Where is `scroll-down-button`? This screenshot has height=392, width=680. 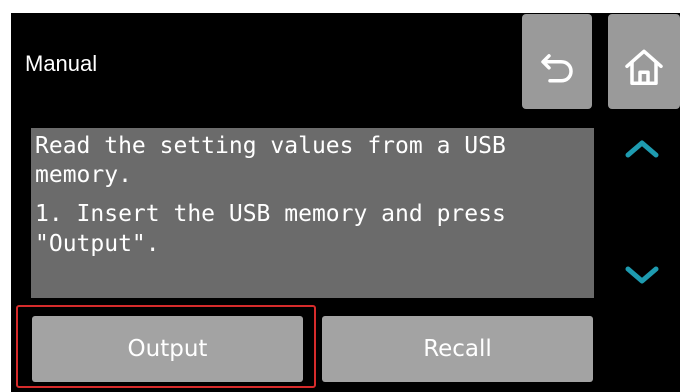 scroll-down-button is located at coordinates (642, 277).